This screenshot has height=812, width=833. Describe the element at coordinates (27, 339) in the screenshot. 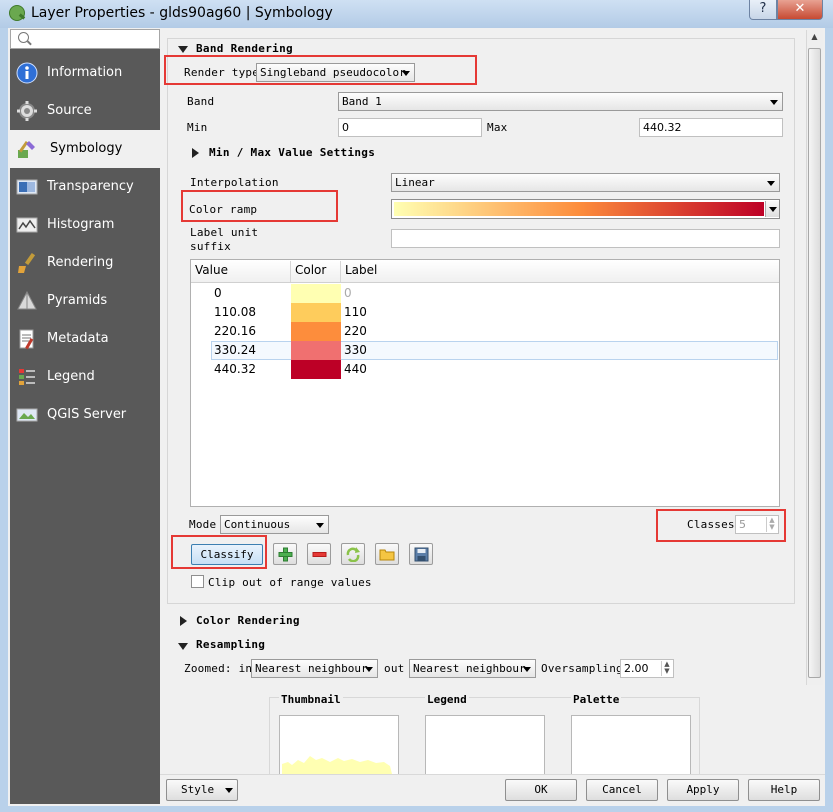

I see `metadata-icon` at that location.